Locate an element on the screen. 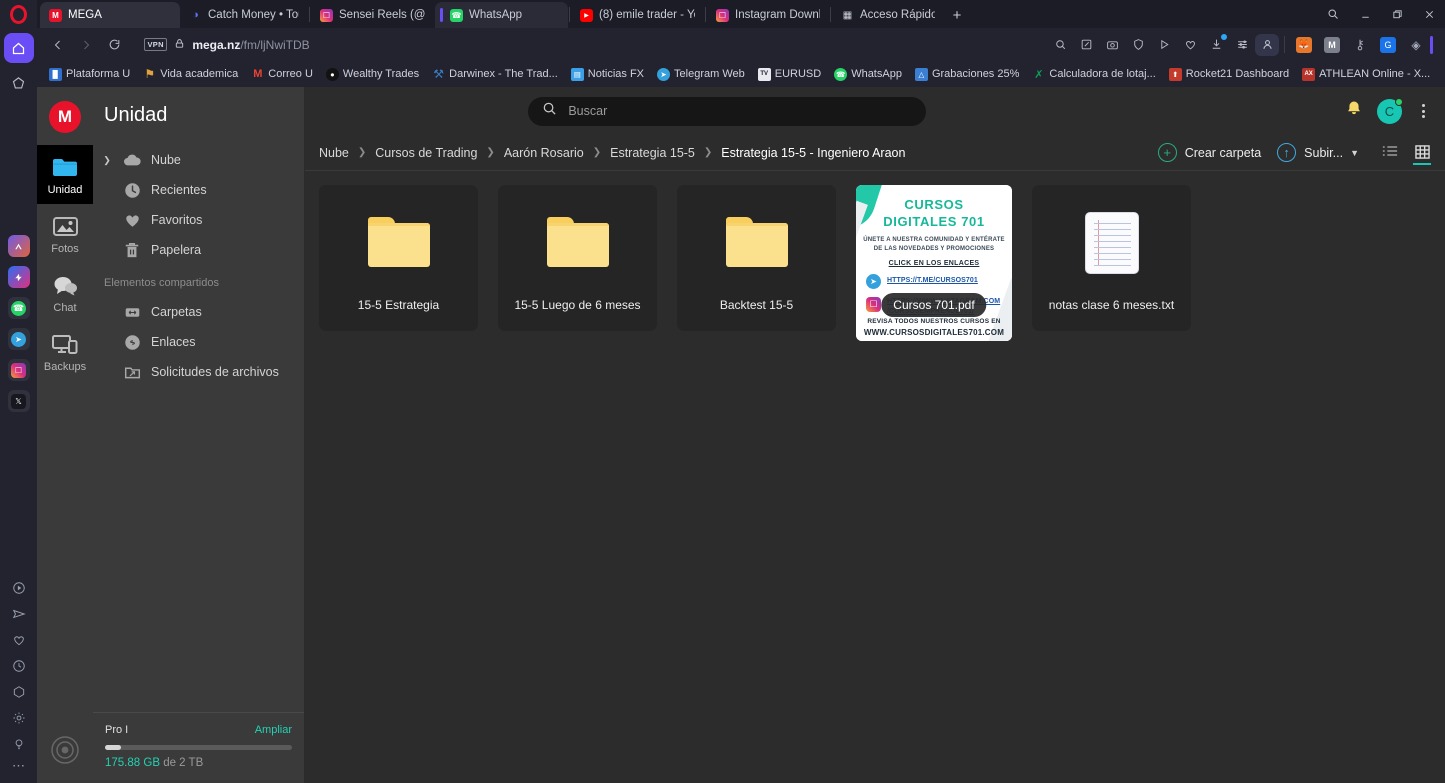  bookmark-item: ☎ WhatsApp is located at coordinates (868, 74).